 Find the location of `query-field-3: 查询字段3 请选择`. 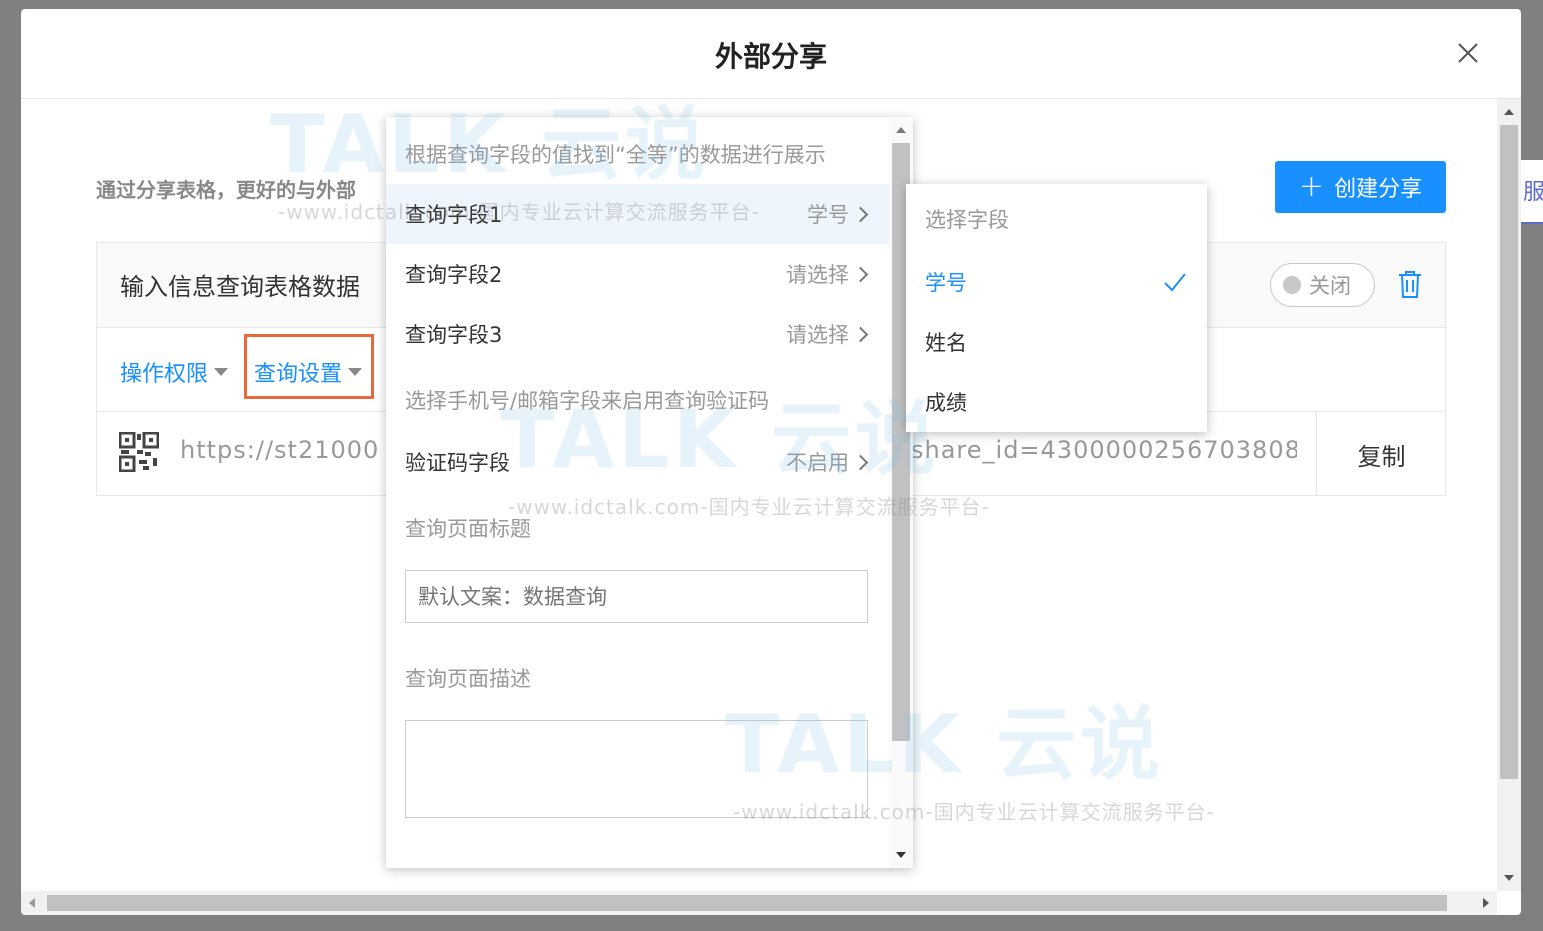

query-field-3: 查询字段3 请选择 is located at coordinates (637, 334).